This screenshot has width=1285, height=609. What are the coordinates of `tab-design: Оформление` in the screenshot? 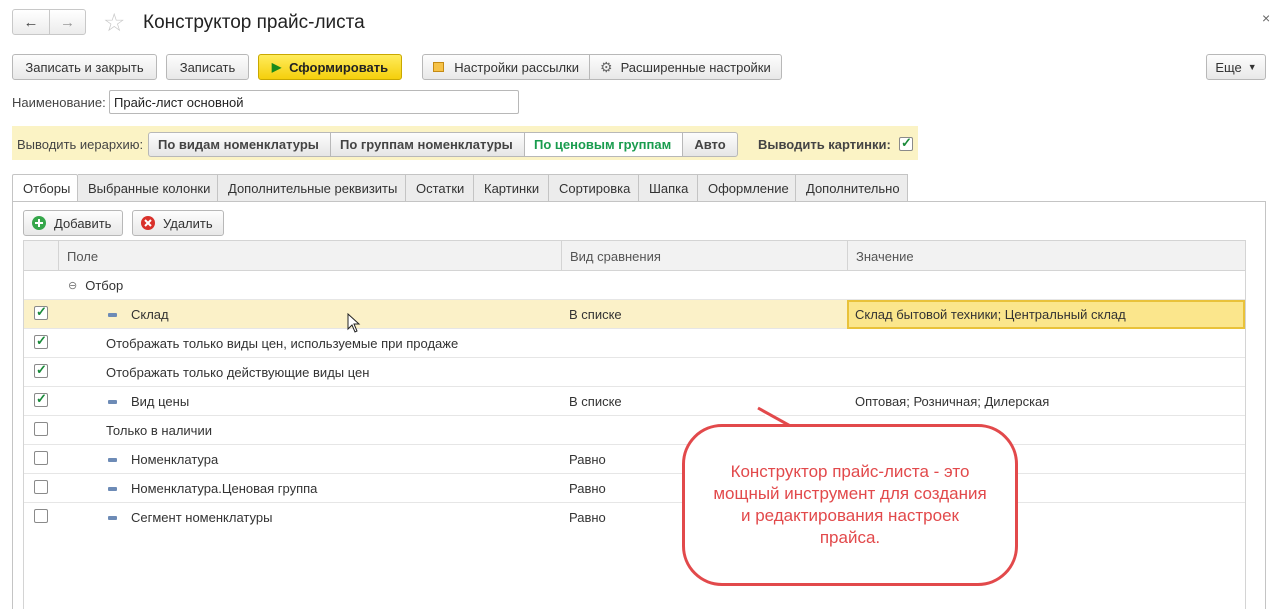 It's located at (747, 188).